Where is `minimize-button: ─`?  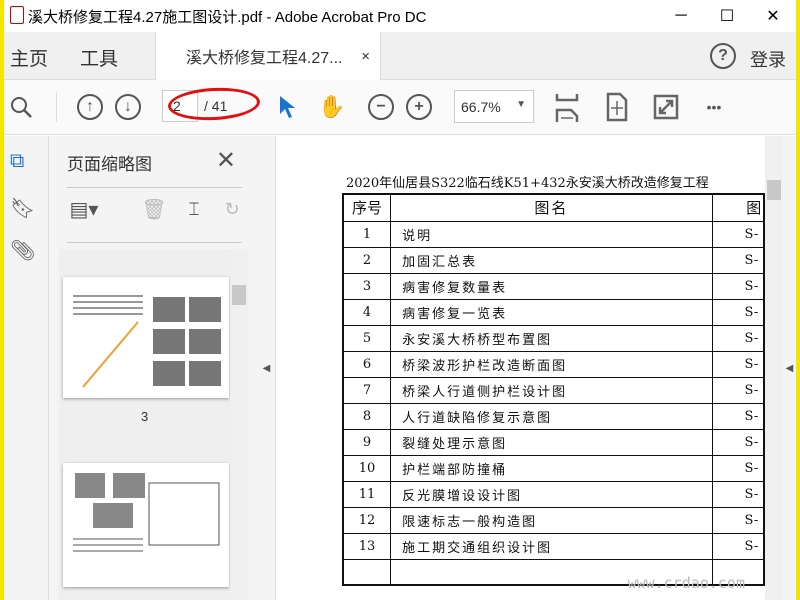 minimize-button: ─ is located at coordinates (681, 16).